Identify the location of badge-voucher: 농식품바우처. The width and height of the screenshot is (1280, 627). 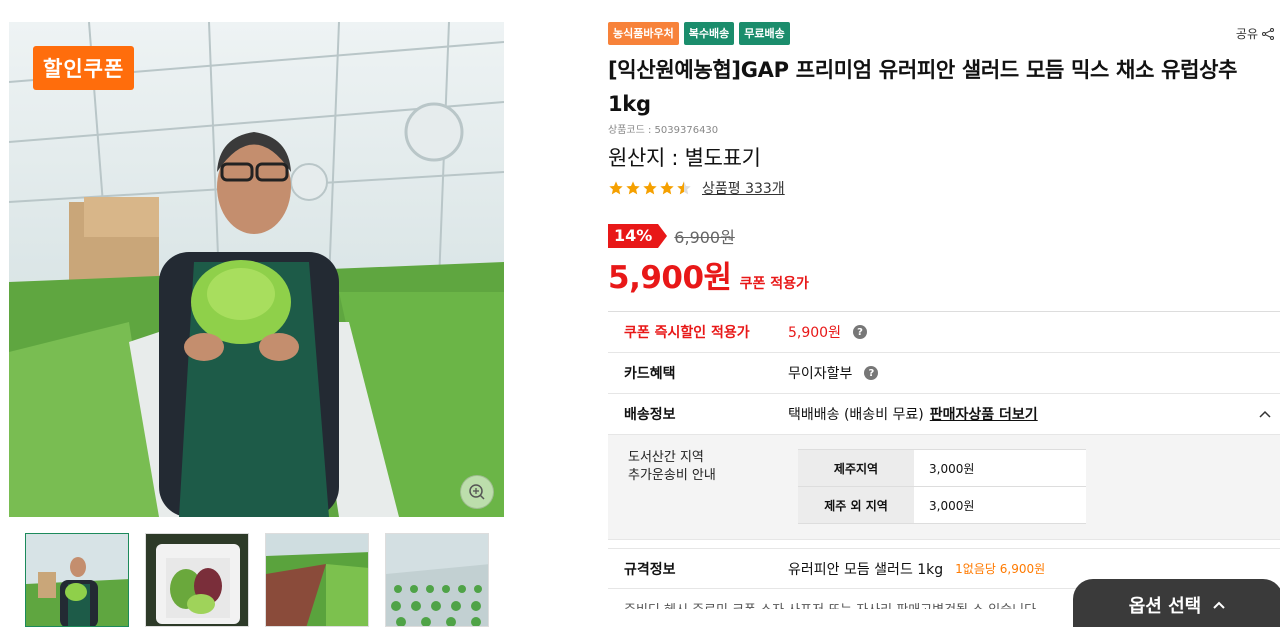
(643, 33).